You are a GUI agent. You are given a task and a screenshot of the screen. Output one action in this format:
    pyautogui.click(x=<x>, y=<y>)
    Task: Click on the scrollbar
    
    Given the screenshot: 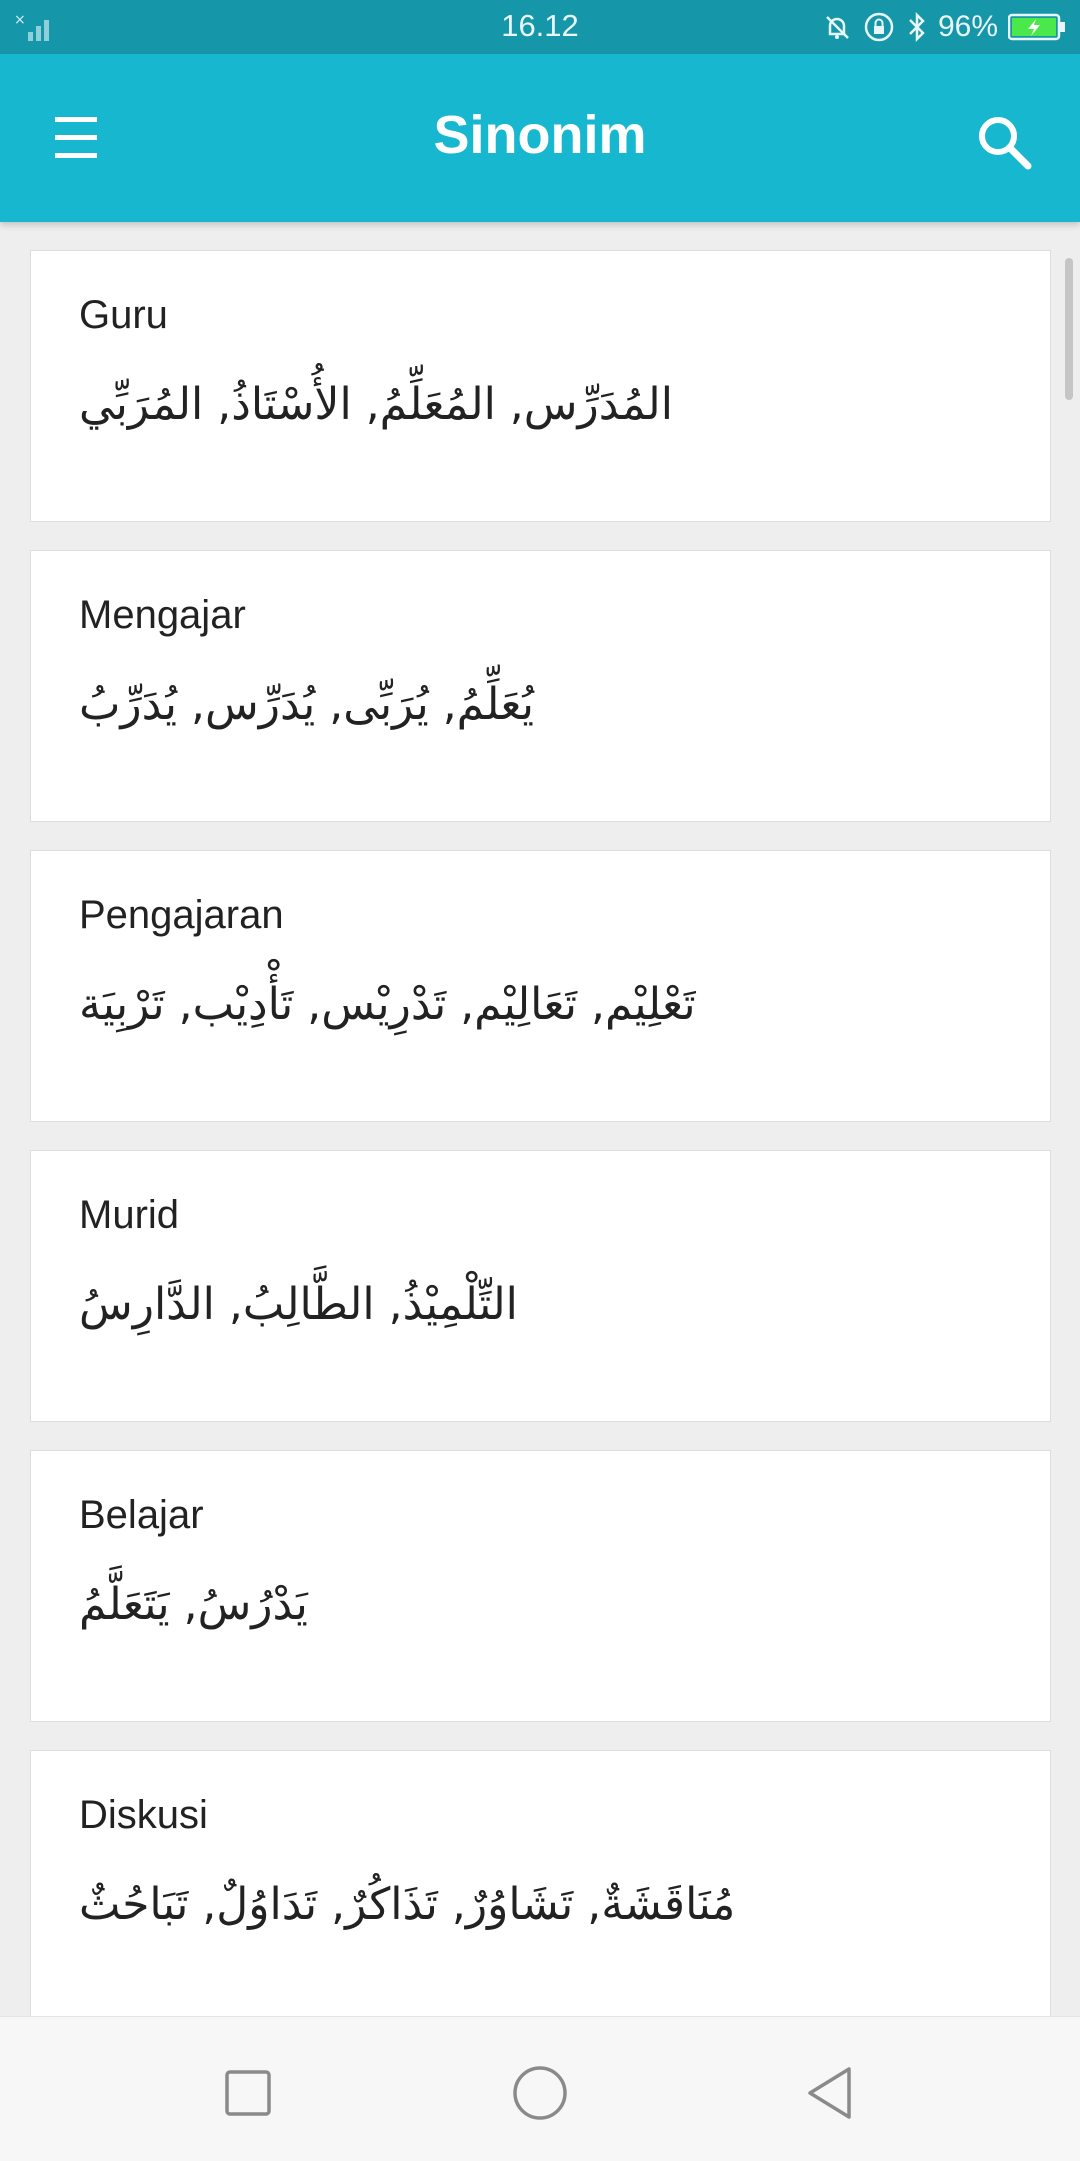 What is the action you would take?
    pyautogui.click(x=1069, y=329)
    